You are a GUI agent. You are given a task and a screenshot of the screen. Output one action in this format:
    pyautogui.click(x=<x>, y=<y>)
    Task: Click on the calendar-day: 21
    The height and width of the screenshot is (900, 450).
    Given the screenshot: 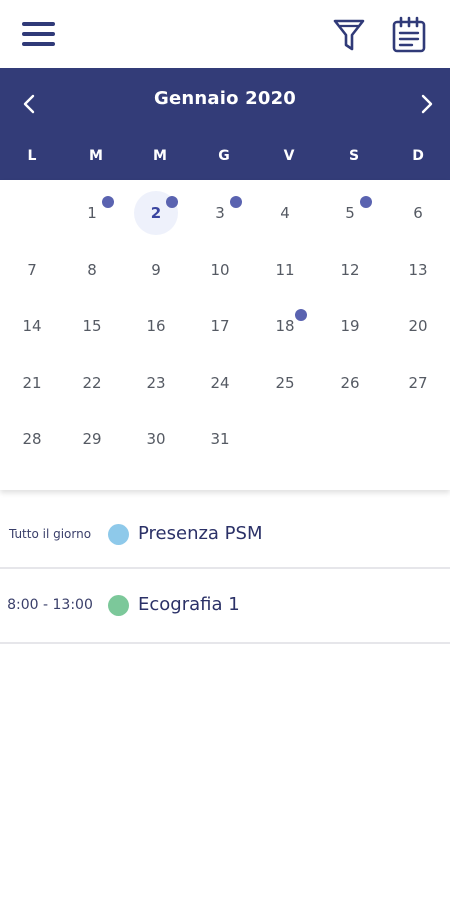 What is the action you would take?
    pyautogui.click(x=32, y=383)
    